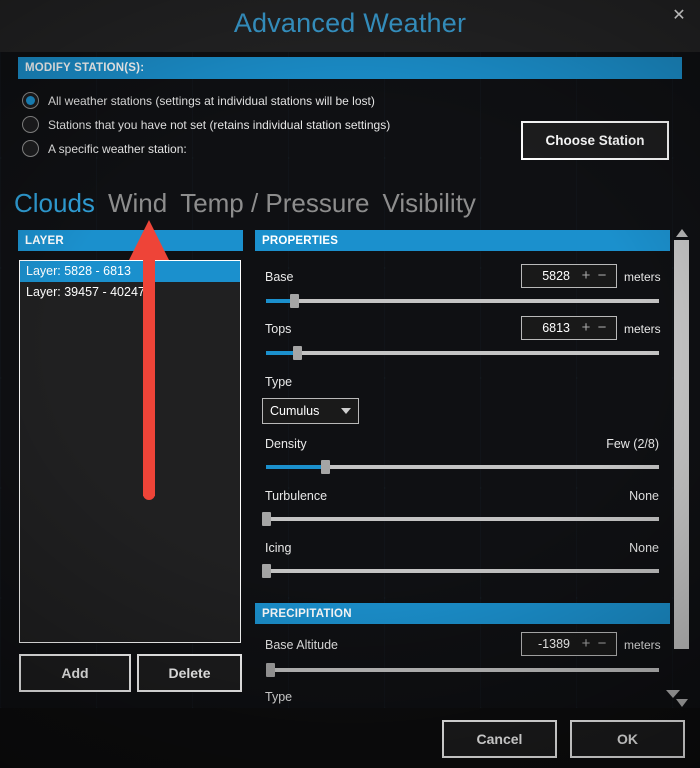  Describe the element at coordinates (644, 496) in the screenshot. I see `turbulence-value: None` at that location.